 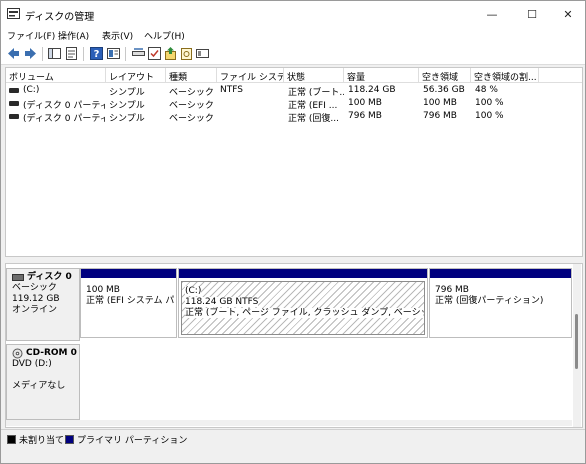 I want to click on volume-free-space: 796 MB, so click(x=440, y=116).